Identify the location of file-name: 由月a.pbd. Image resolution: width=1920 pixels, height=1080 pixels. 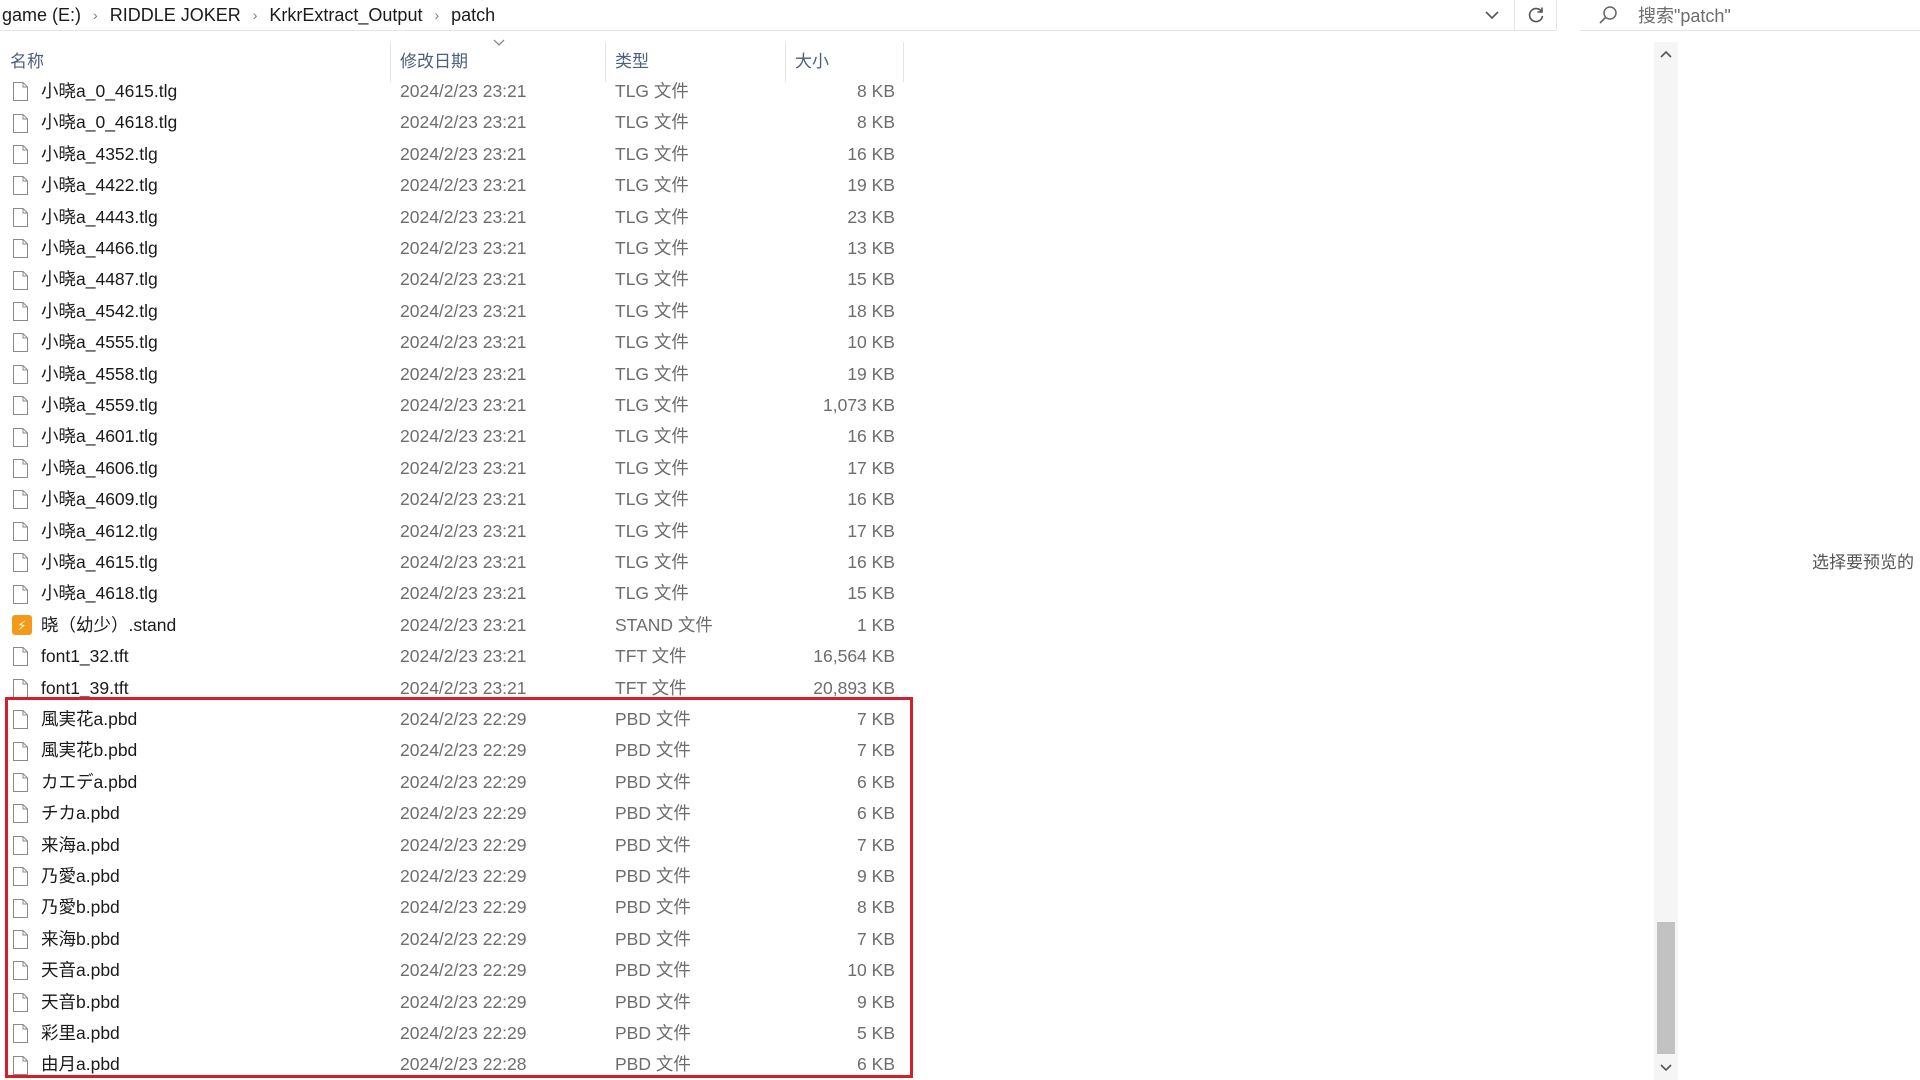
(80, 1064).